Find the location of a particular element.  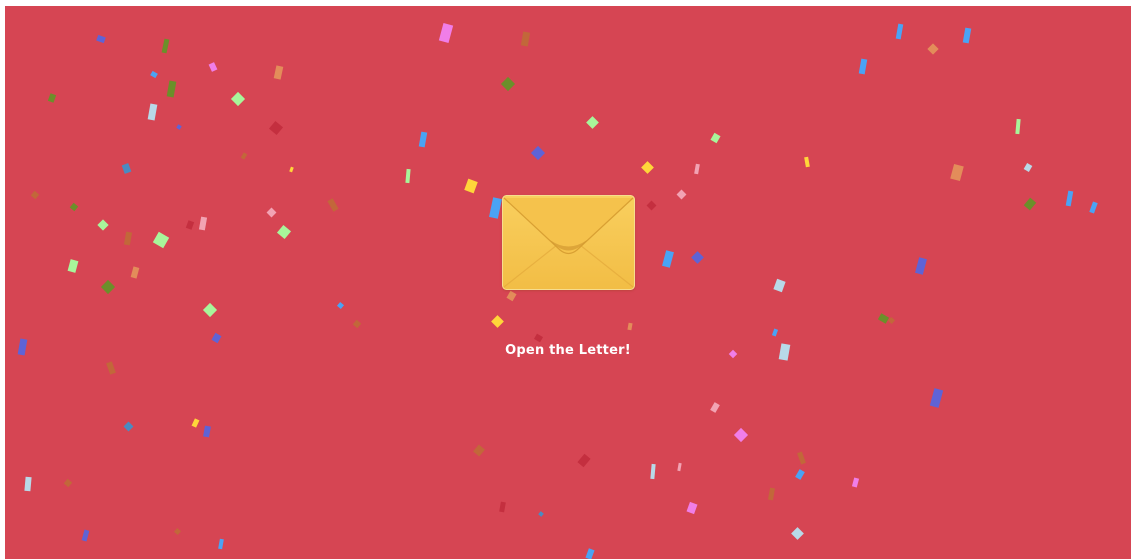

envelope-button is located at coordinates (568, 242).